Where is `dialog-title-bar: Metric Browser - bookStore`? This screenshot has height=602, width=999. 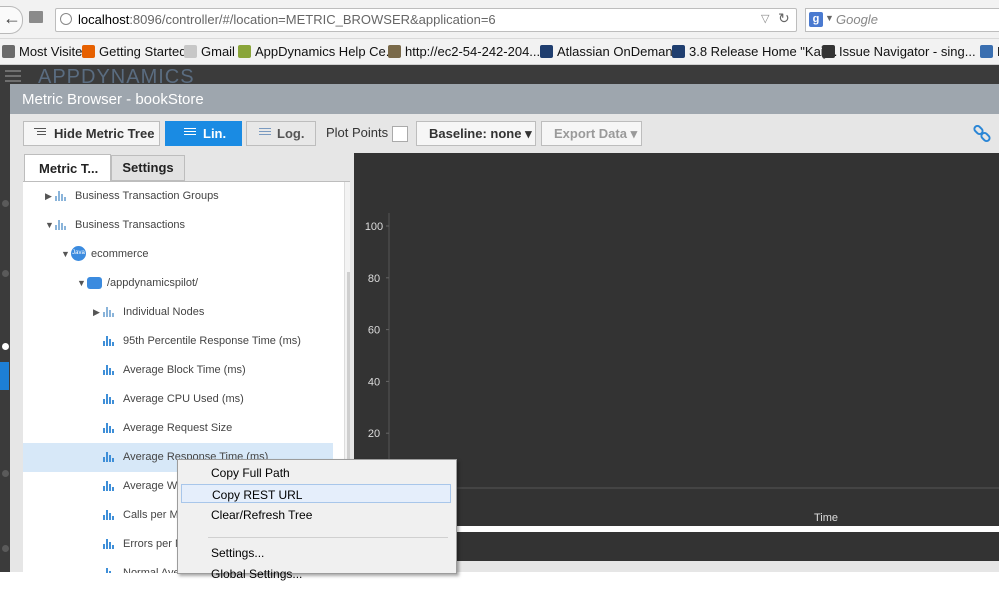
dialog-title-bar: Metric Browser - bookStore is located at coordinates (504, 99).